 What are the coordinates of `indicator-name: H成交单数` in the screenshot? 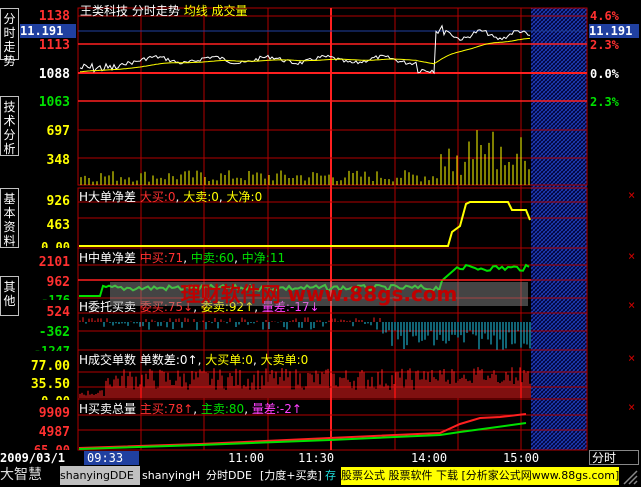 It's located at (108, 360).